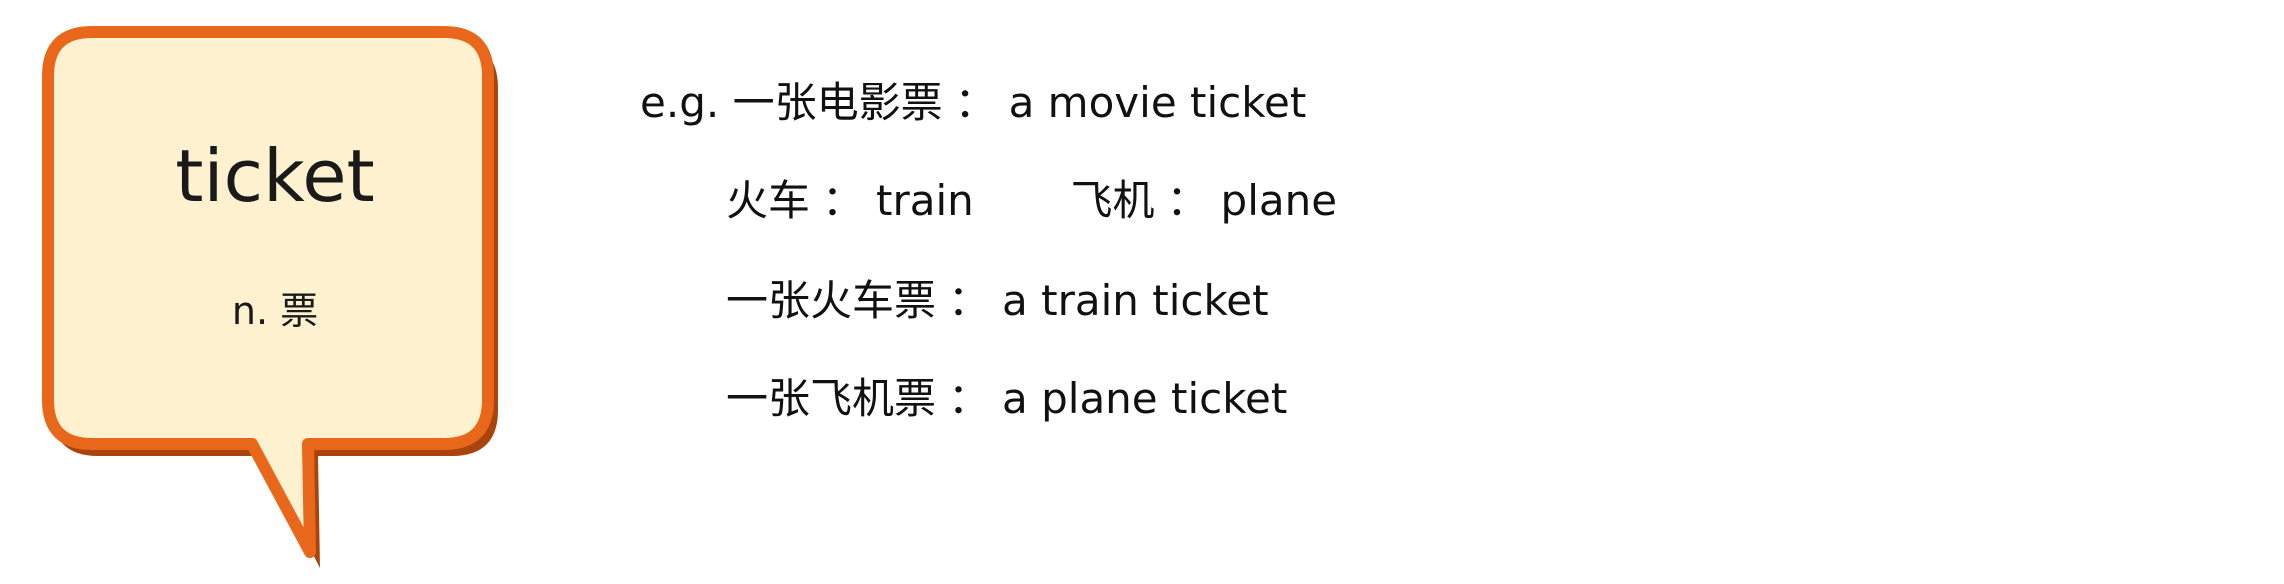  What do you see at coordinates (1157, 102) in the screenshot?
I see `example-english: a movie ticket` at bounding box center [1157, 102].